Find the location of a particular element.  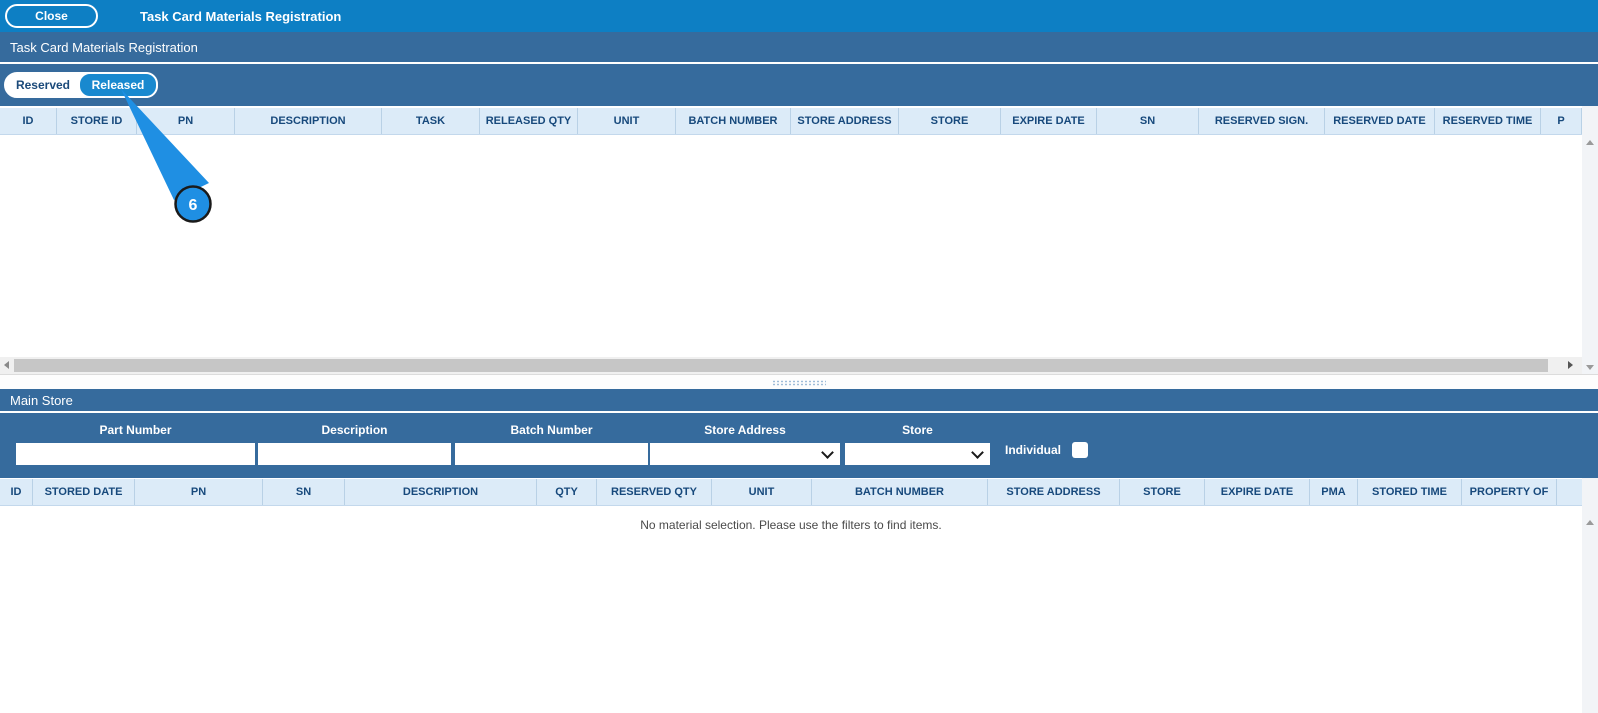

released-table-vertical-scrollbar is located at coordinates (1590, 240).